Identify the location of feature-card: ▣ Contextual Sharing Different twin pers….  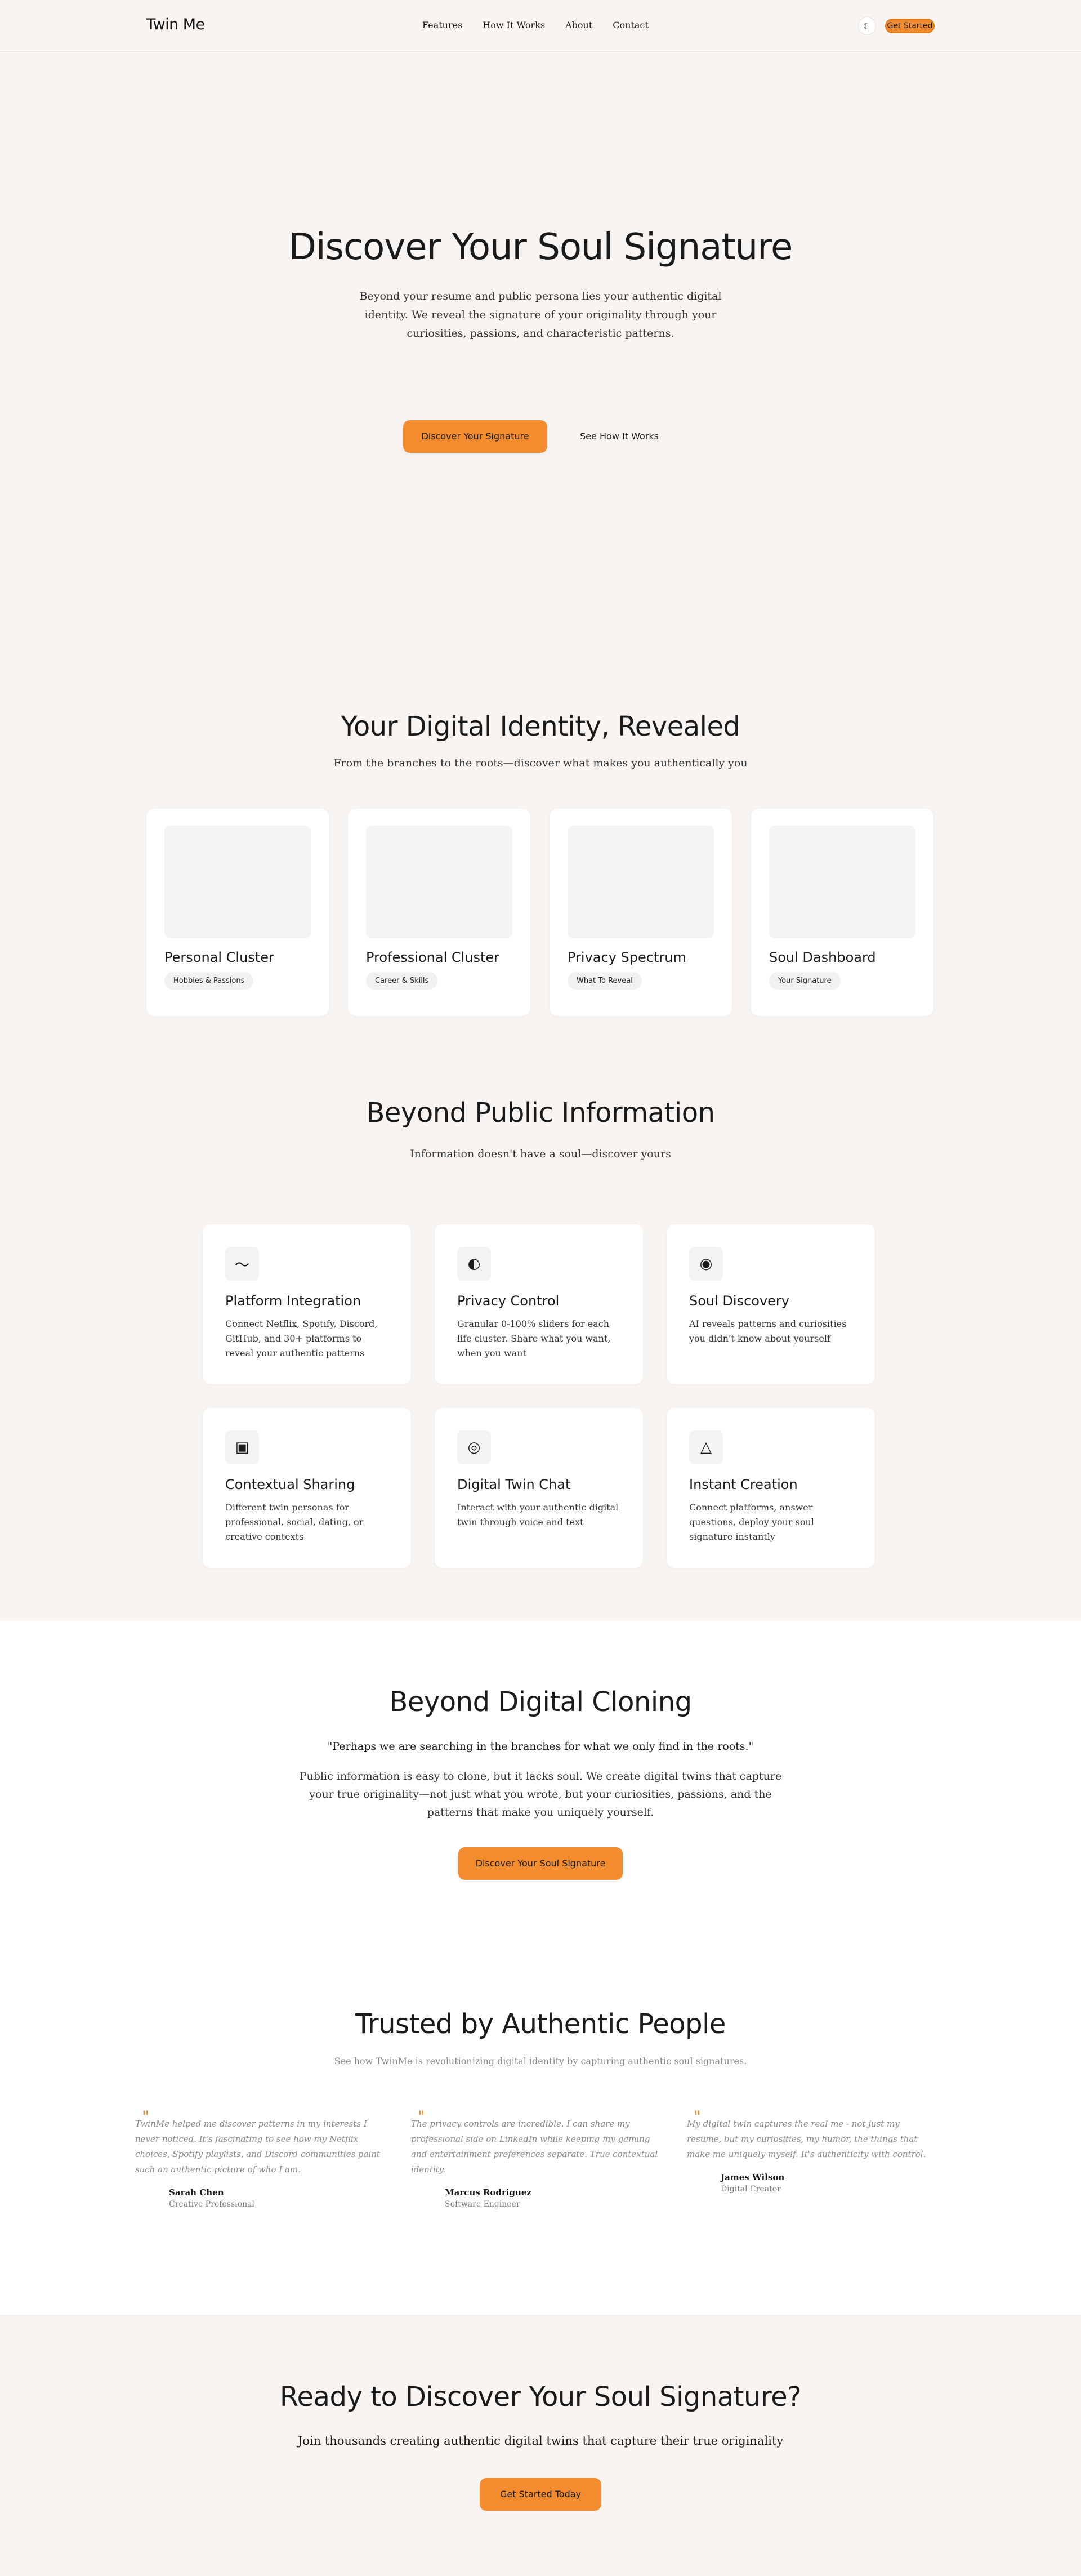
(307, 1488).